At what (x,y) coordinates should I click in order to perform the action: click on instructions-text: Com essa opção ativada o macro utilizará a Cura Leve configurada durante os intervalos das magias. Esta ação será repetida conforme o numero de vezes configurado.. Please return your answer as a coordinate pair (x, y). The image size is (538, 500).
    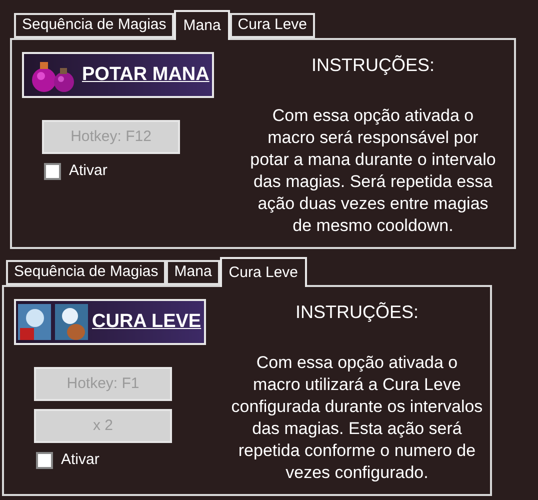
    Looking at the image, I should click on (357, 418).